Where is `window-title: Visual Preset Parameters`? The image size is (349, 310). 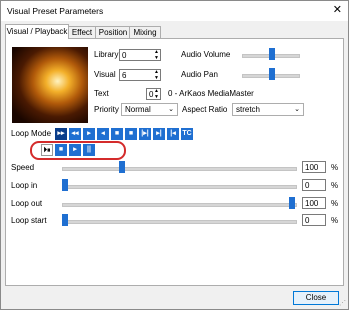
window-title: Visual Preset Parameters is located at coordinates (55, 11).